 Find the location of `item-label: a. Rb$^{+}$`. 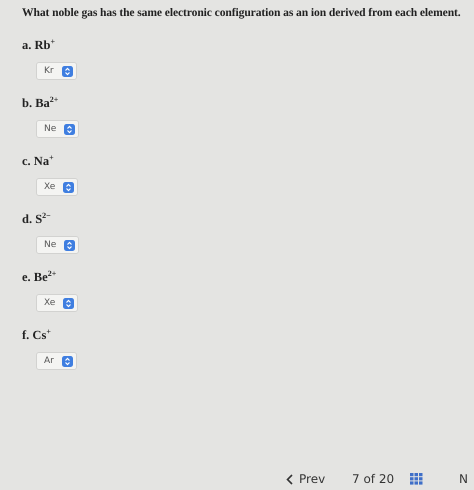

item-label: a. Rb$^{+}$ is located at coordinates (39, 45).